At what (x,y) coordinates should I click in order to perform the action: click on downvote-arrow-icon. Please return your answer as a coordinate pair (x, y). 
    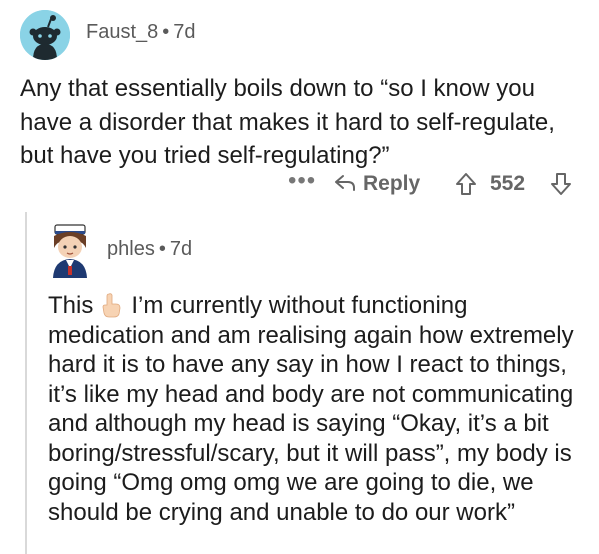
    Looking at the image, I should click on (561, 184).